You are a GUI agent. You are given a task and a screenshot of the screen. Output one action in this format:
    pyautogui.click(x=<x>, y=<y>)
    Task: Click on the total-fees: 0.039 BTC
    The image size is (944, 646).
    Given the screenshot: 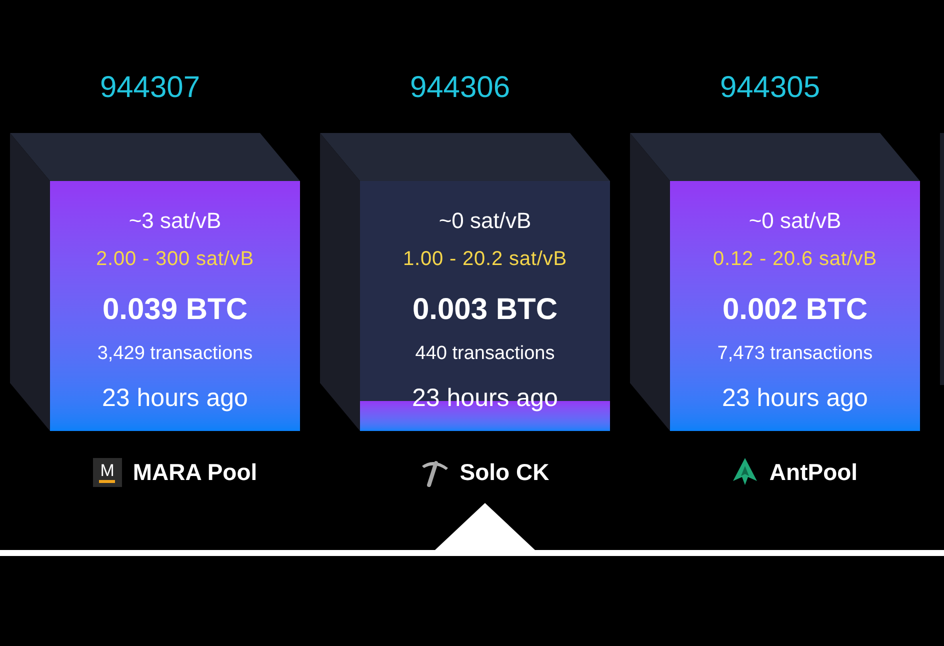 What is the action you would take?
    pyautogui.click(x=175, y=310)
    